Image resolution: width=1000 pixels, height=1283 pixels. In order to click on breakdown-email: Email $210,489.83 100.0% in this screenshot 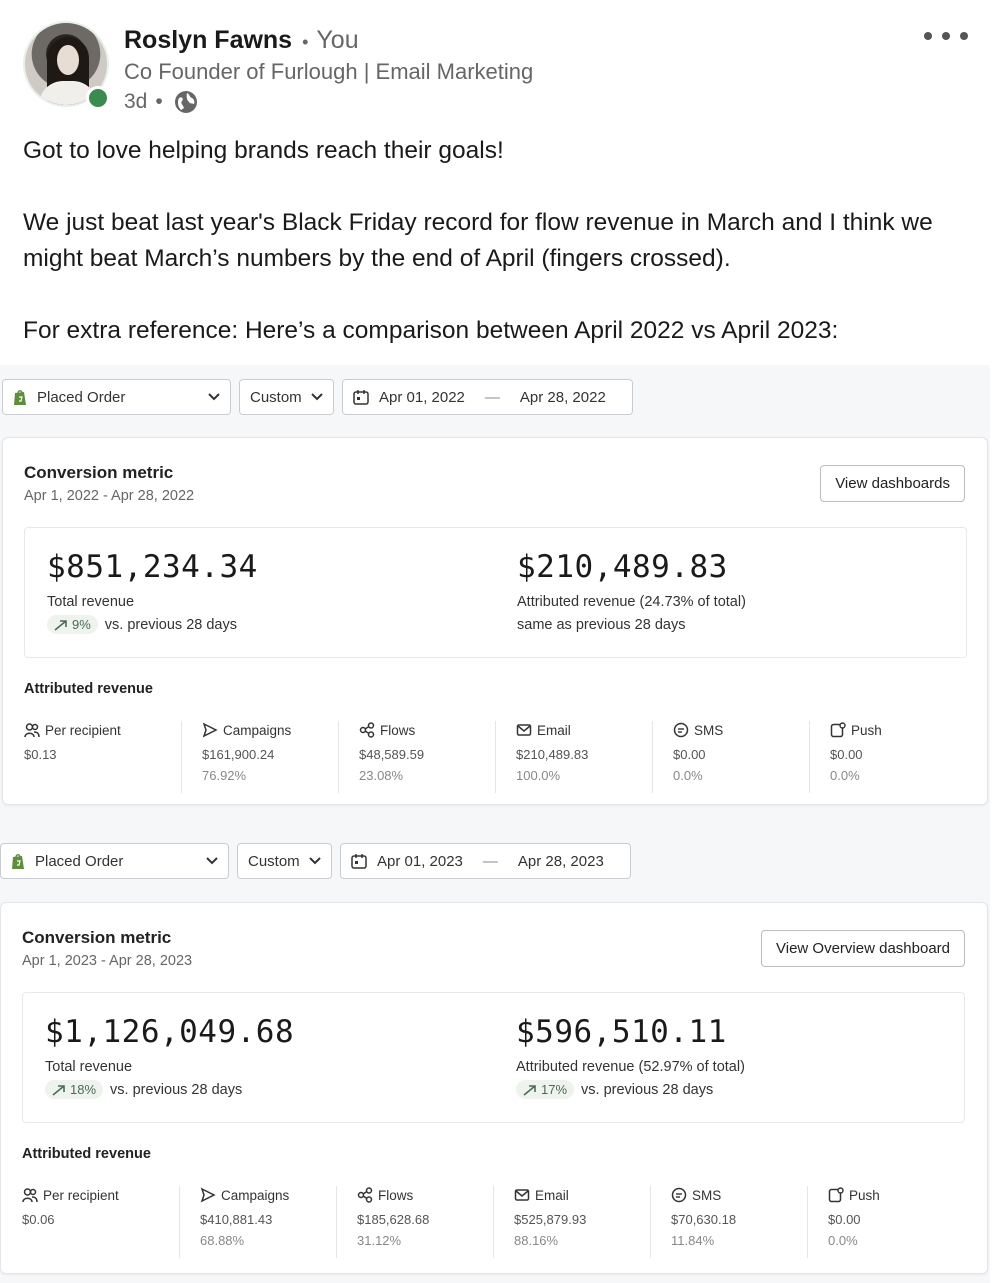, I will do `click(573, 757)`.